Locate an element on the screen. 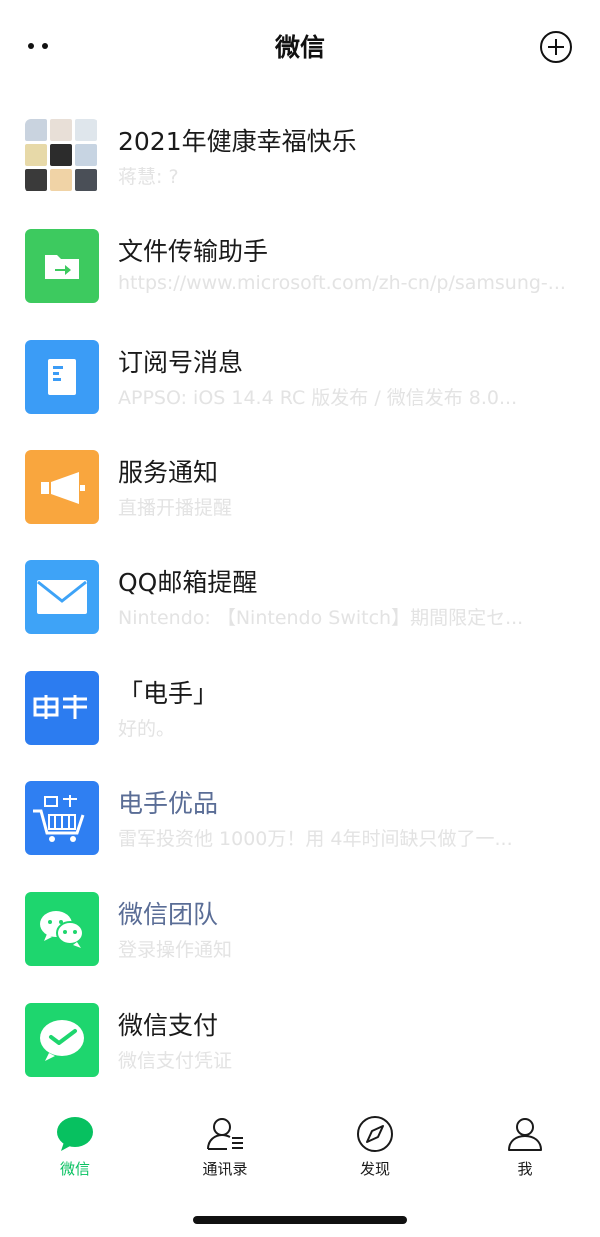 Image resolution: width=600 pixels, height=1237 pixels. tab-discover: 发现 is located at coordinates (375, 1148).